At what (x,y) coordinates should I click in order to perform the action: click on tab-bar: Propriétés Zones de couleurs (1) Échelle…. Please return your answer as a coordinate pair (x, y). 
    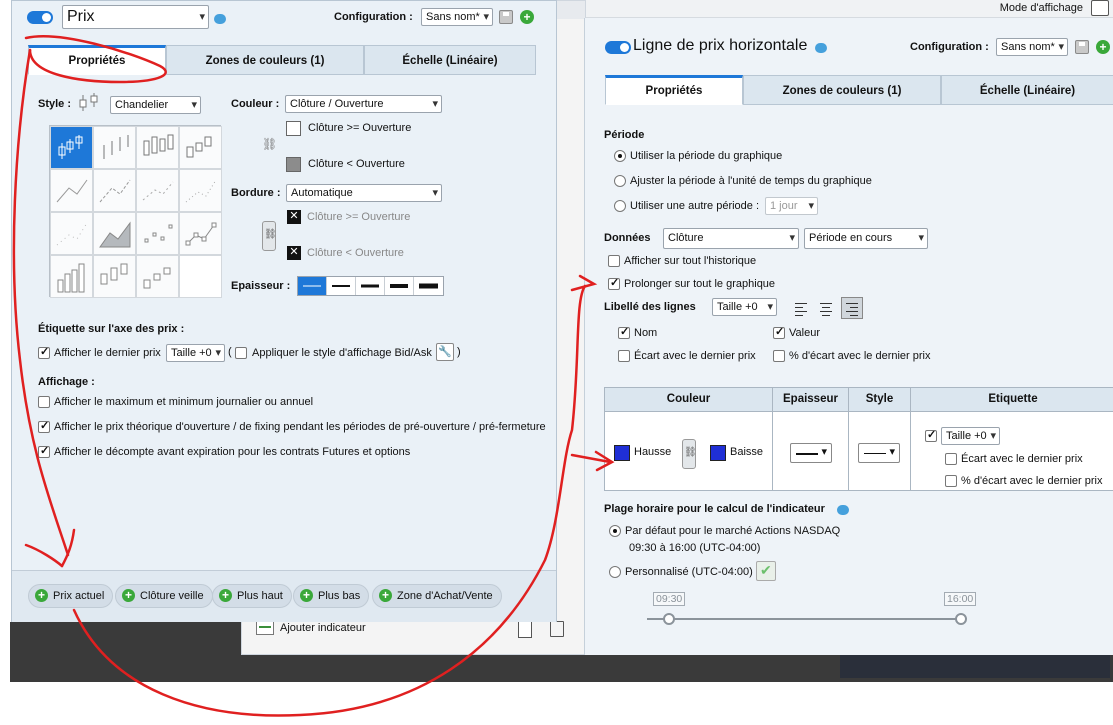
    Looking at the image, I should click on (282, 60).